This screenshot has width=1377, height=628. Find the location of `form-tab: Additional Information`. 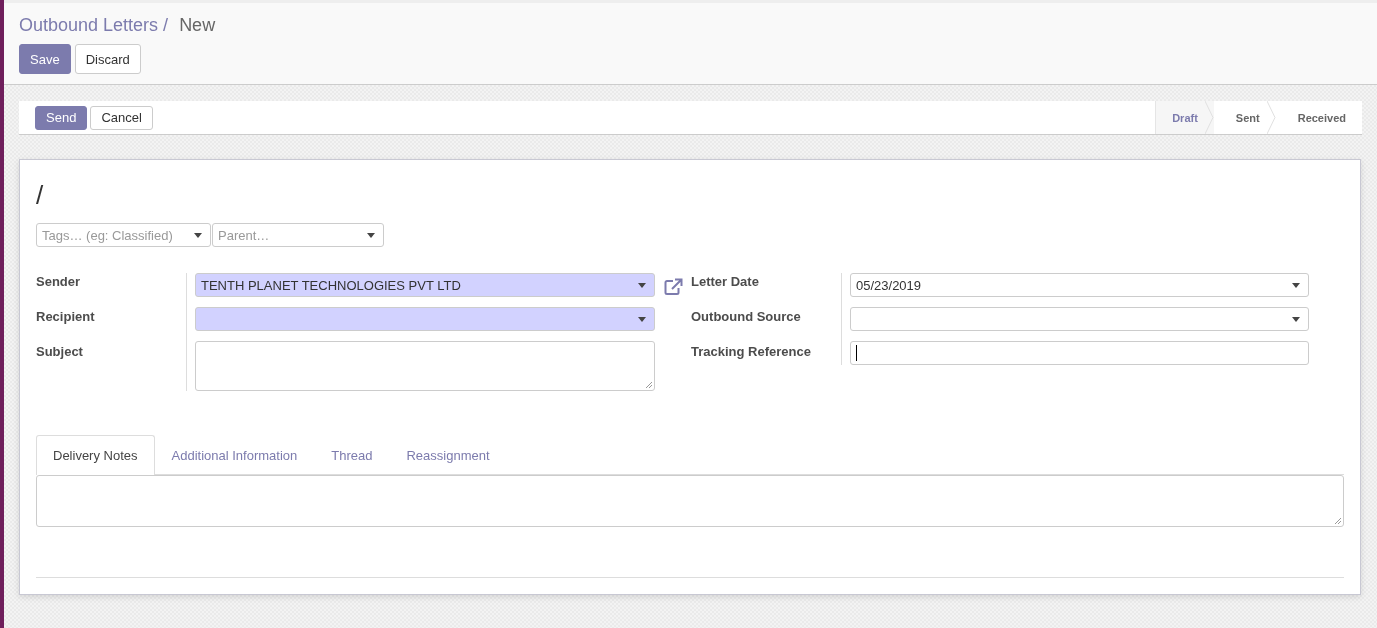

form-tab: Additional Information is located at coordinates (234, 455).